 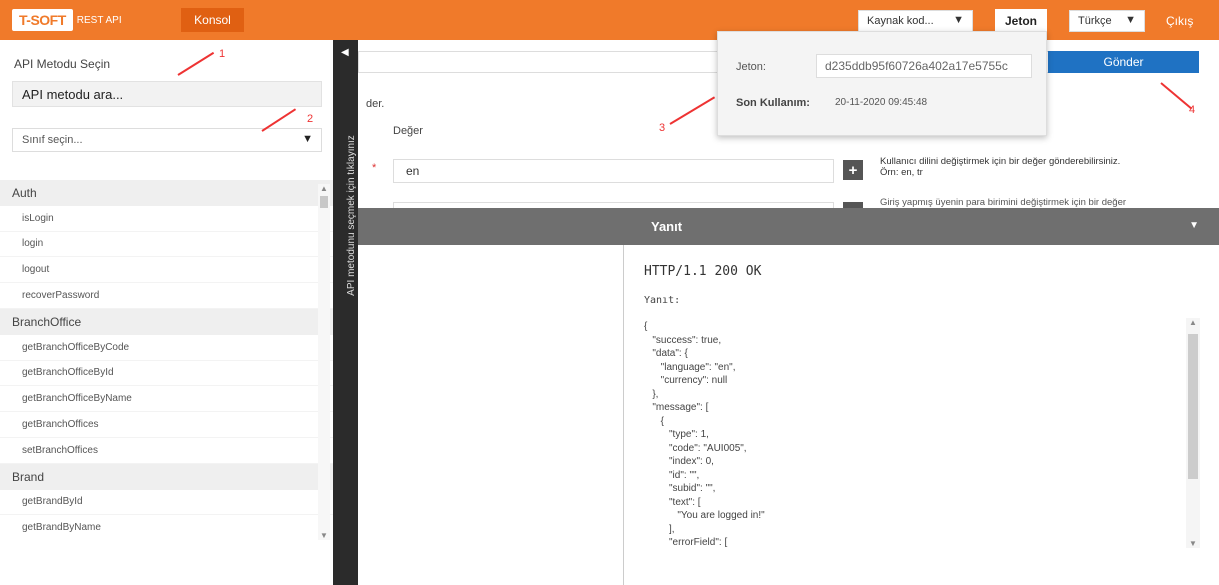 What do you see at coordinates (901, 172) in the screenshot?
I see `param-description-line2: Örn: en, tr` at bounding box center [901, 172].